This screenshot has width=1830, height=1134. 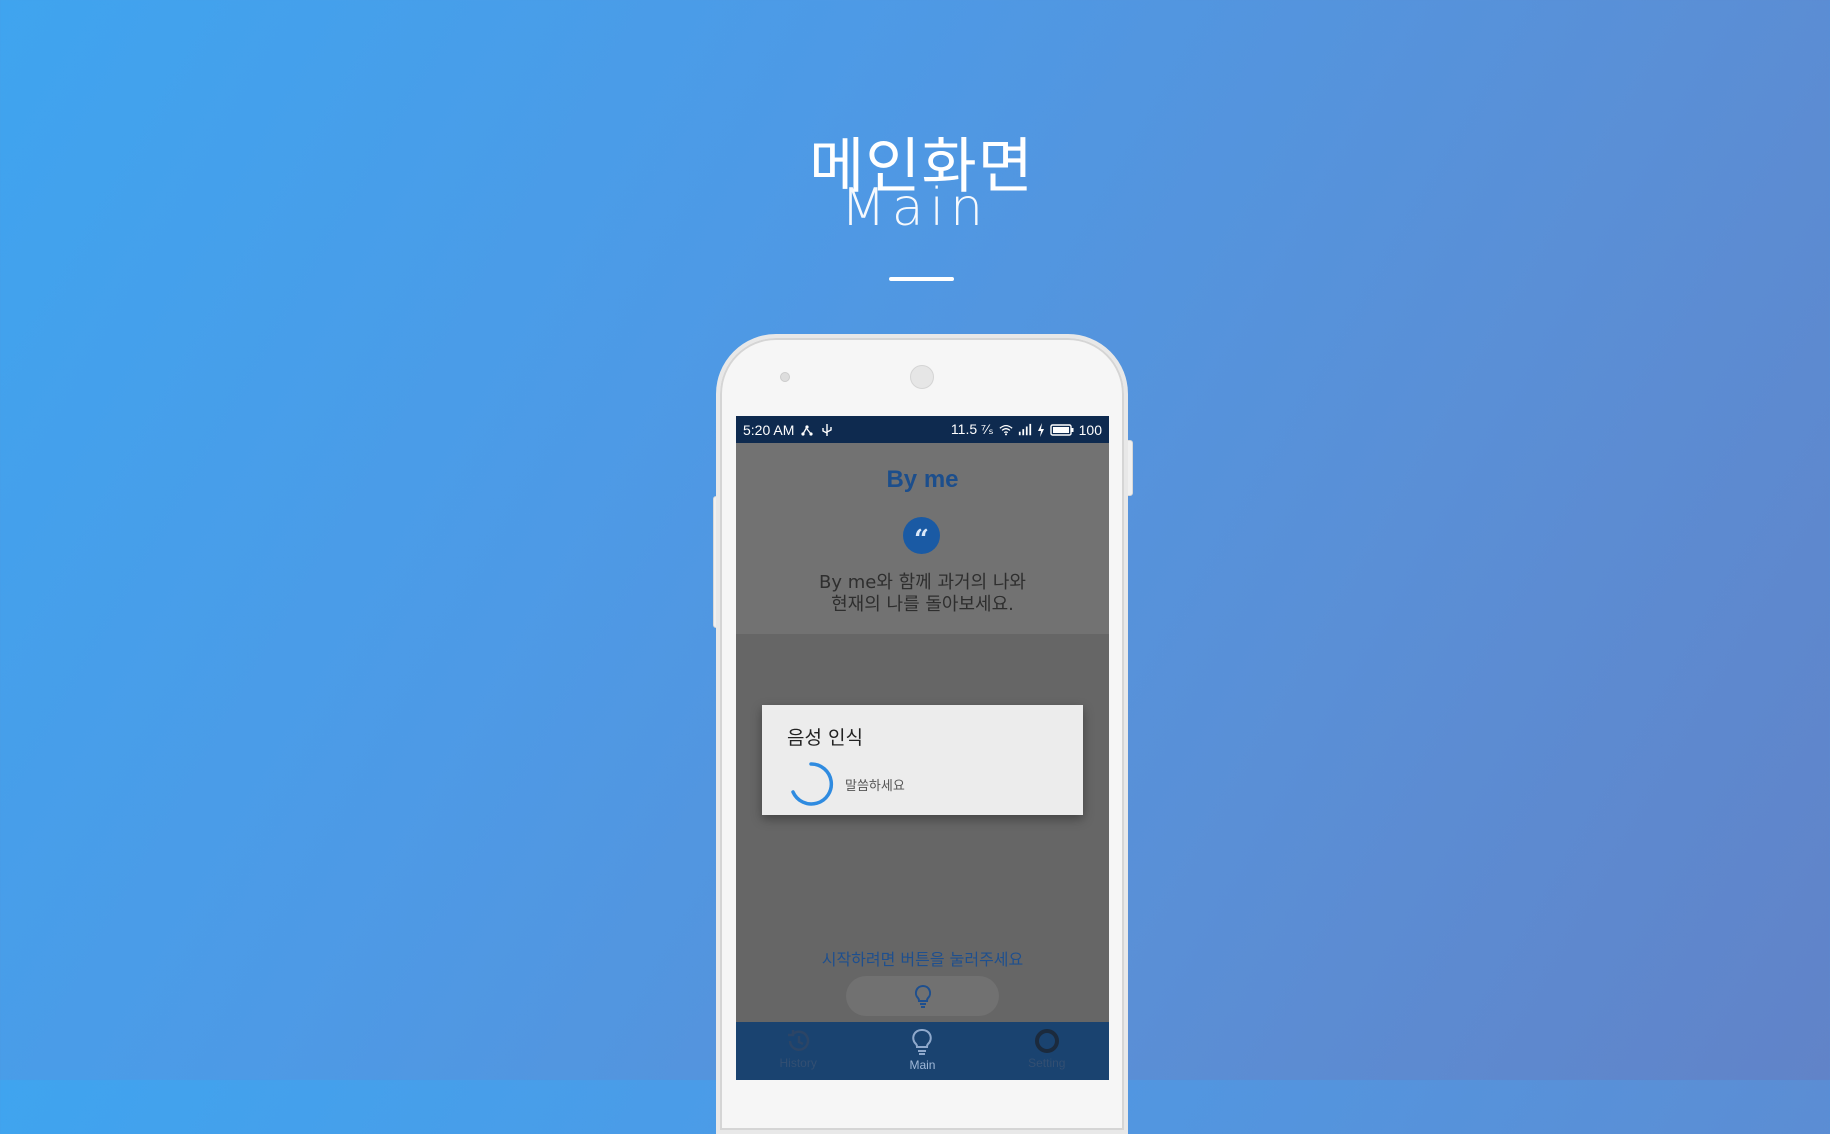 What do you see at coordinates (812, 784) in the screenshot?
I see `loading-spinner-icon` at bounding box center [812, 784].